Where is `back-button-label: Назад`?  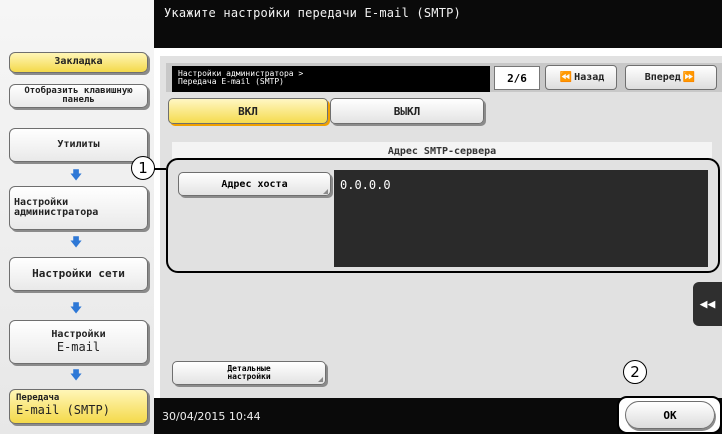 back-button-label: Назад is located at coordinates (589, 77).